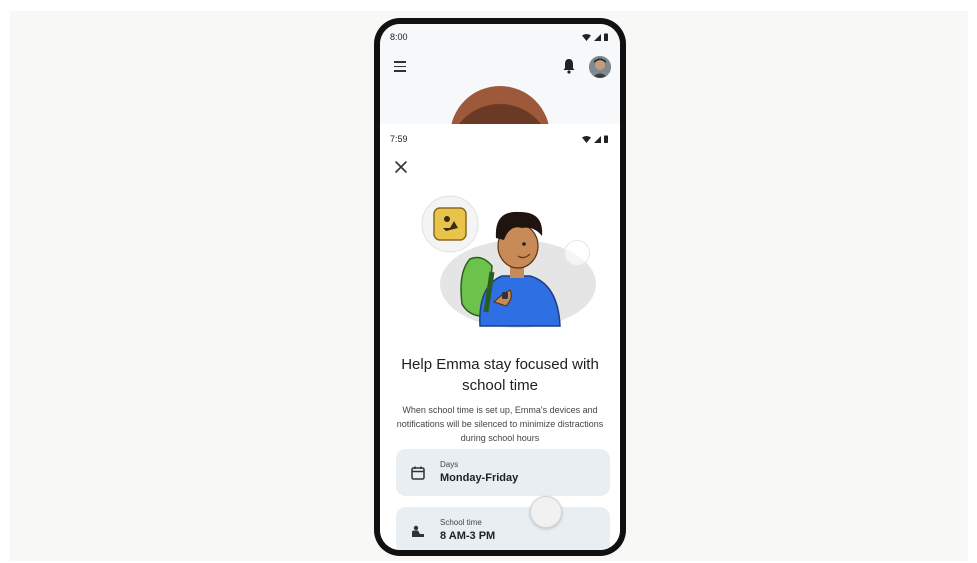 Image resolution: width=977 pixels, height=563 pixels. What do you see at coordinates (400, 66) in the screenshot?
I see `menu-icon` at bounding box center [400, 66].